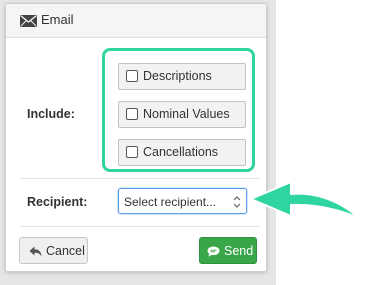 Image resolution: width=368 pixels, height=285 pixels. Describe the element at coordinates (132, 114) in the screenshot. I see `nominal-values-checkbox` at that location.